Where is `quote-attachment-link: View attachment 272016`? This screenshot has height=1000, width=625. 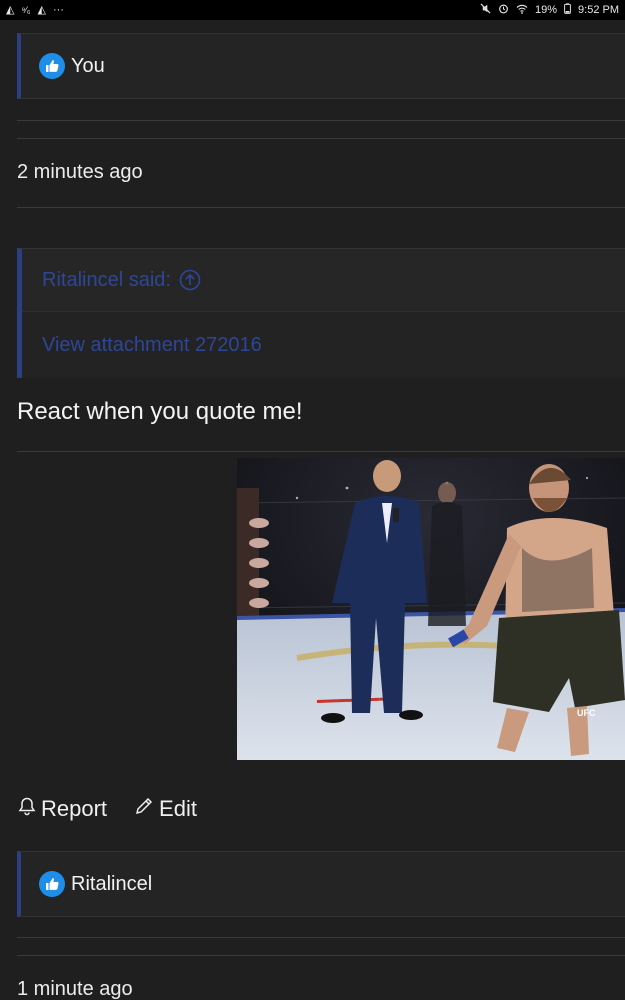 quote-attachment-link: View attachment 272016 is located at coordinates (323, 345).